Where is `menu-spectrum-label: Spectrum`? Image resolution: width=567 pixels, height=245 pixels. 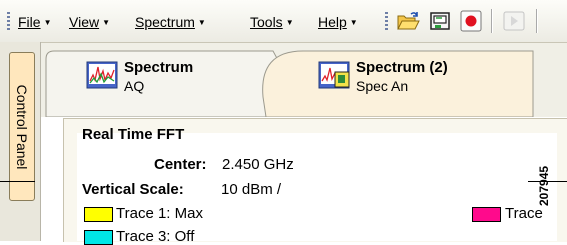
menu-spectrum-label: Spectrum is located at coordinates (165, 22).